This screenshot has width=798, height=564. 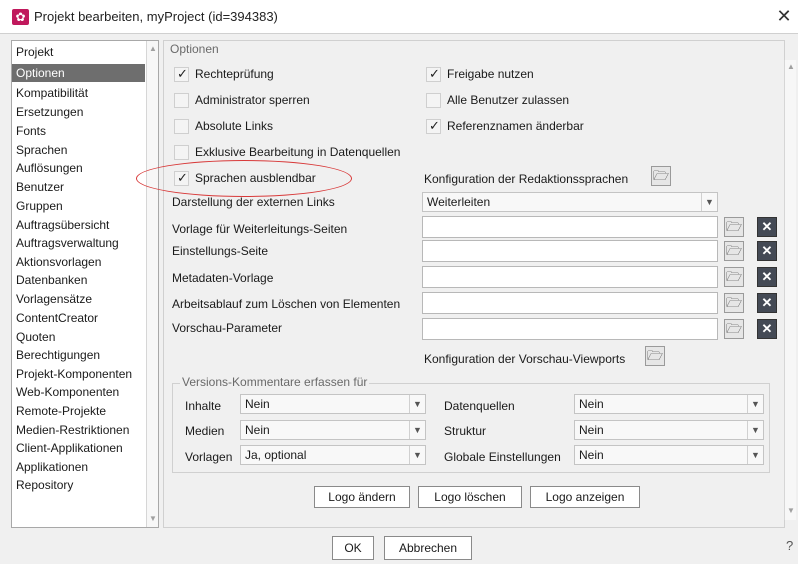 What do you see at coordinates (80, 467) in the screenshot?
I see `nav-item-applikationen: Applikationen` at bounding box center [80, 467].